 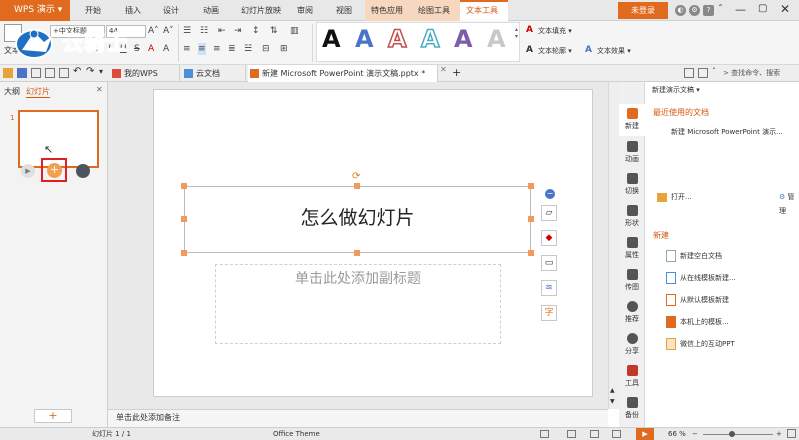 I want to click on play-icon: ▶, so click(x=28, y=171).